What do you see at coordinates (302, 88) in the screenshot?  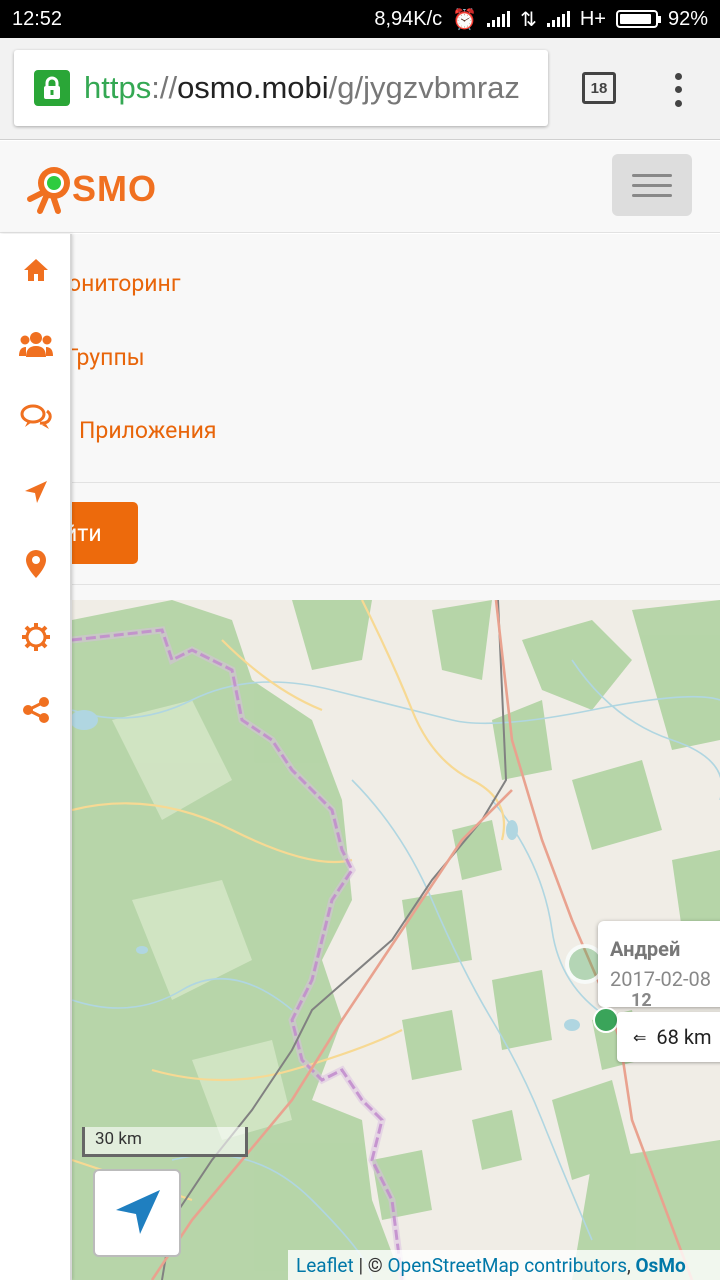 I see `url-text: https://osmo.mobi/g/jygzvbmraz` at bounding box center [302, 88].